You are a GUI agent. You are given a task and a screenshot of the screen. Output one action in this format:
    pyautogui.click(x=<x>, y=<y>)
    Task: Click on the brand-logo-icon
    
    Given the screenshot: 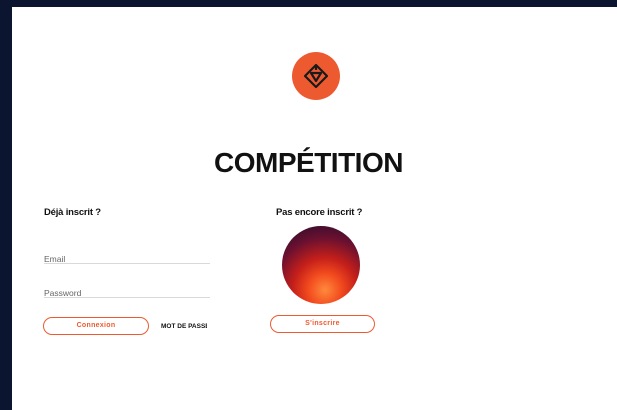 What is the action you would take?
    pyautogui.click(x=316, y=76)
    